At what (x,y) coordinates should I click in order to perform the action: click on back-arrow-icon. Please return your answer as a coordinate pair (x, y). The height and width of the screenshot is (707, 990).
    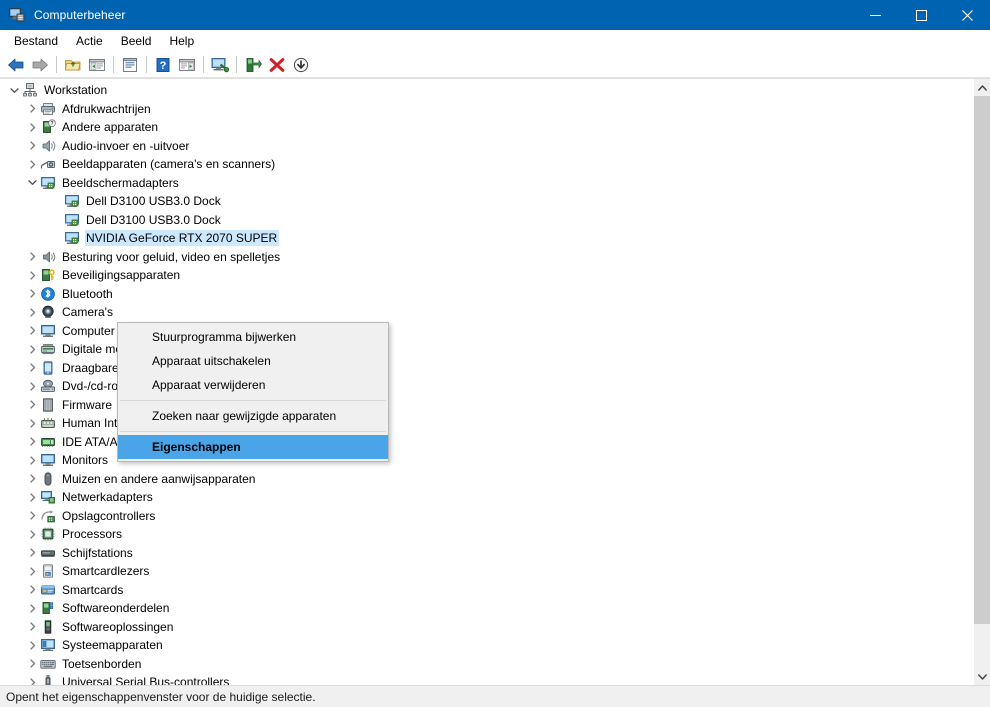
    Looking at the image, I should click on (16, 65).